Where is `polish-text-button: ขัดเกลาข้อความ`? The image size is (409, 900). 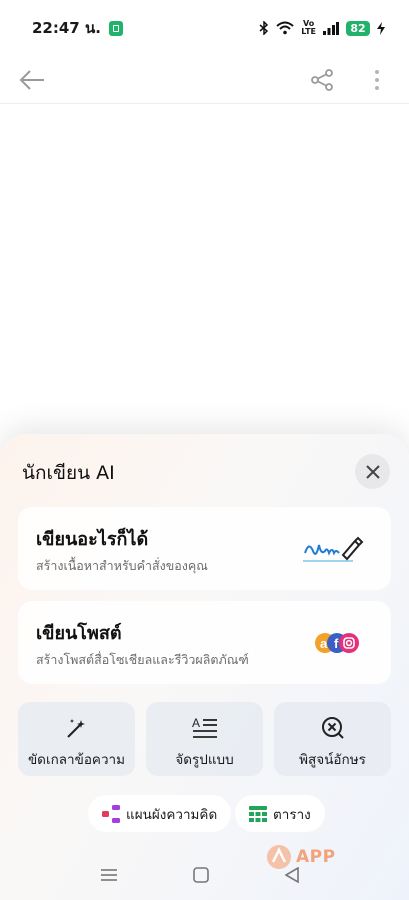 polish-text-button: ขัดเกลาข้อความ is located at coordinates (76, 739).